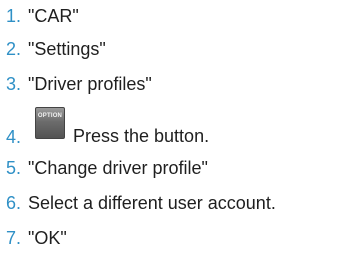 The image size is (351, 276). What do you see at coordinates (14, 238) in the screenshot?
I see `step-number: 7.` at bounding box center [14, 238].